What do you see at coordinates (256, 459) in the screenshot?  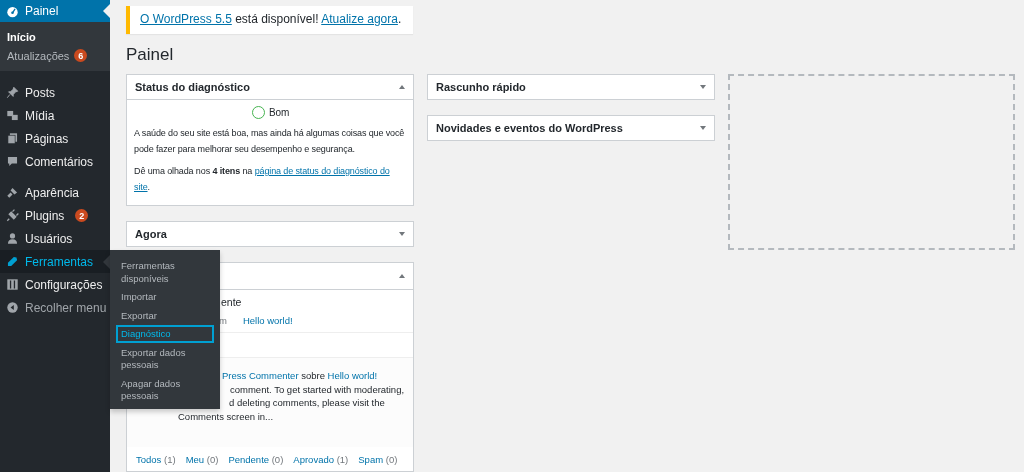 I see `filter-link: Pendente (0)` at bounding box center [256, 459].